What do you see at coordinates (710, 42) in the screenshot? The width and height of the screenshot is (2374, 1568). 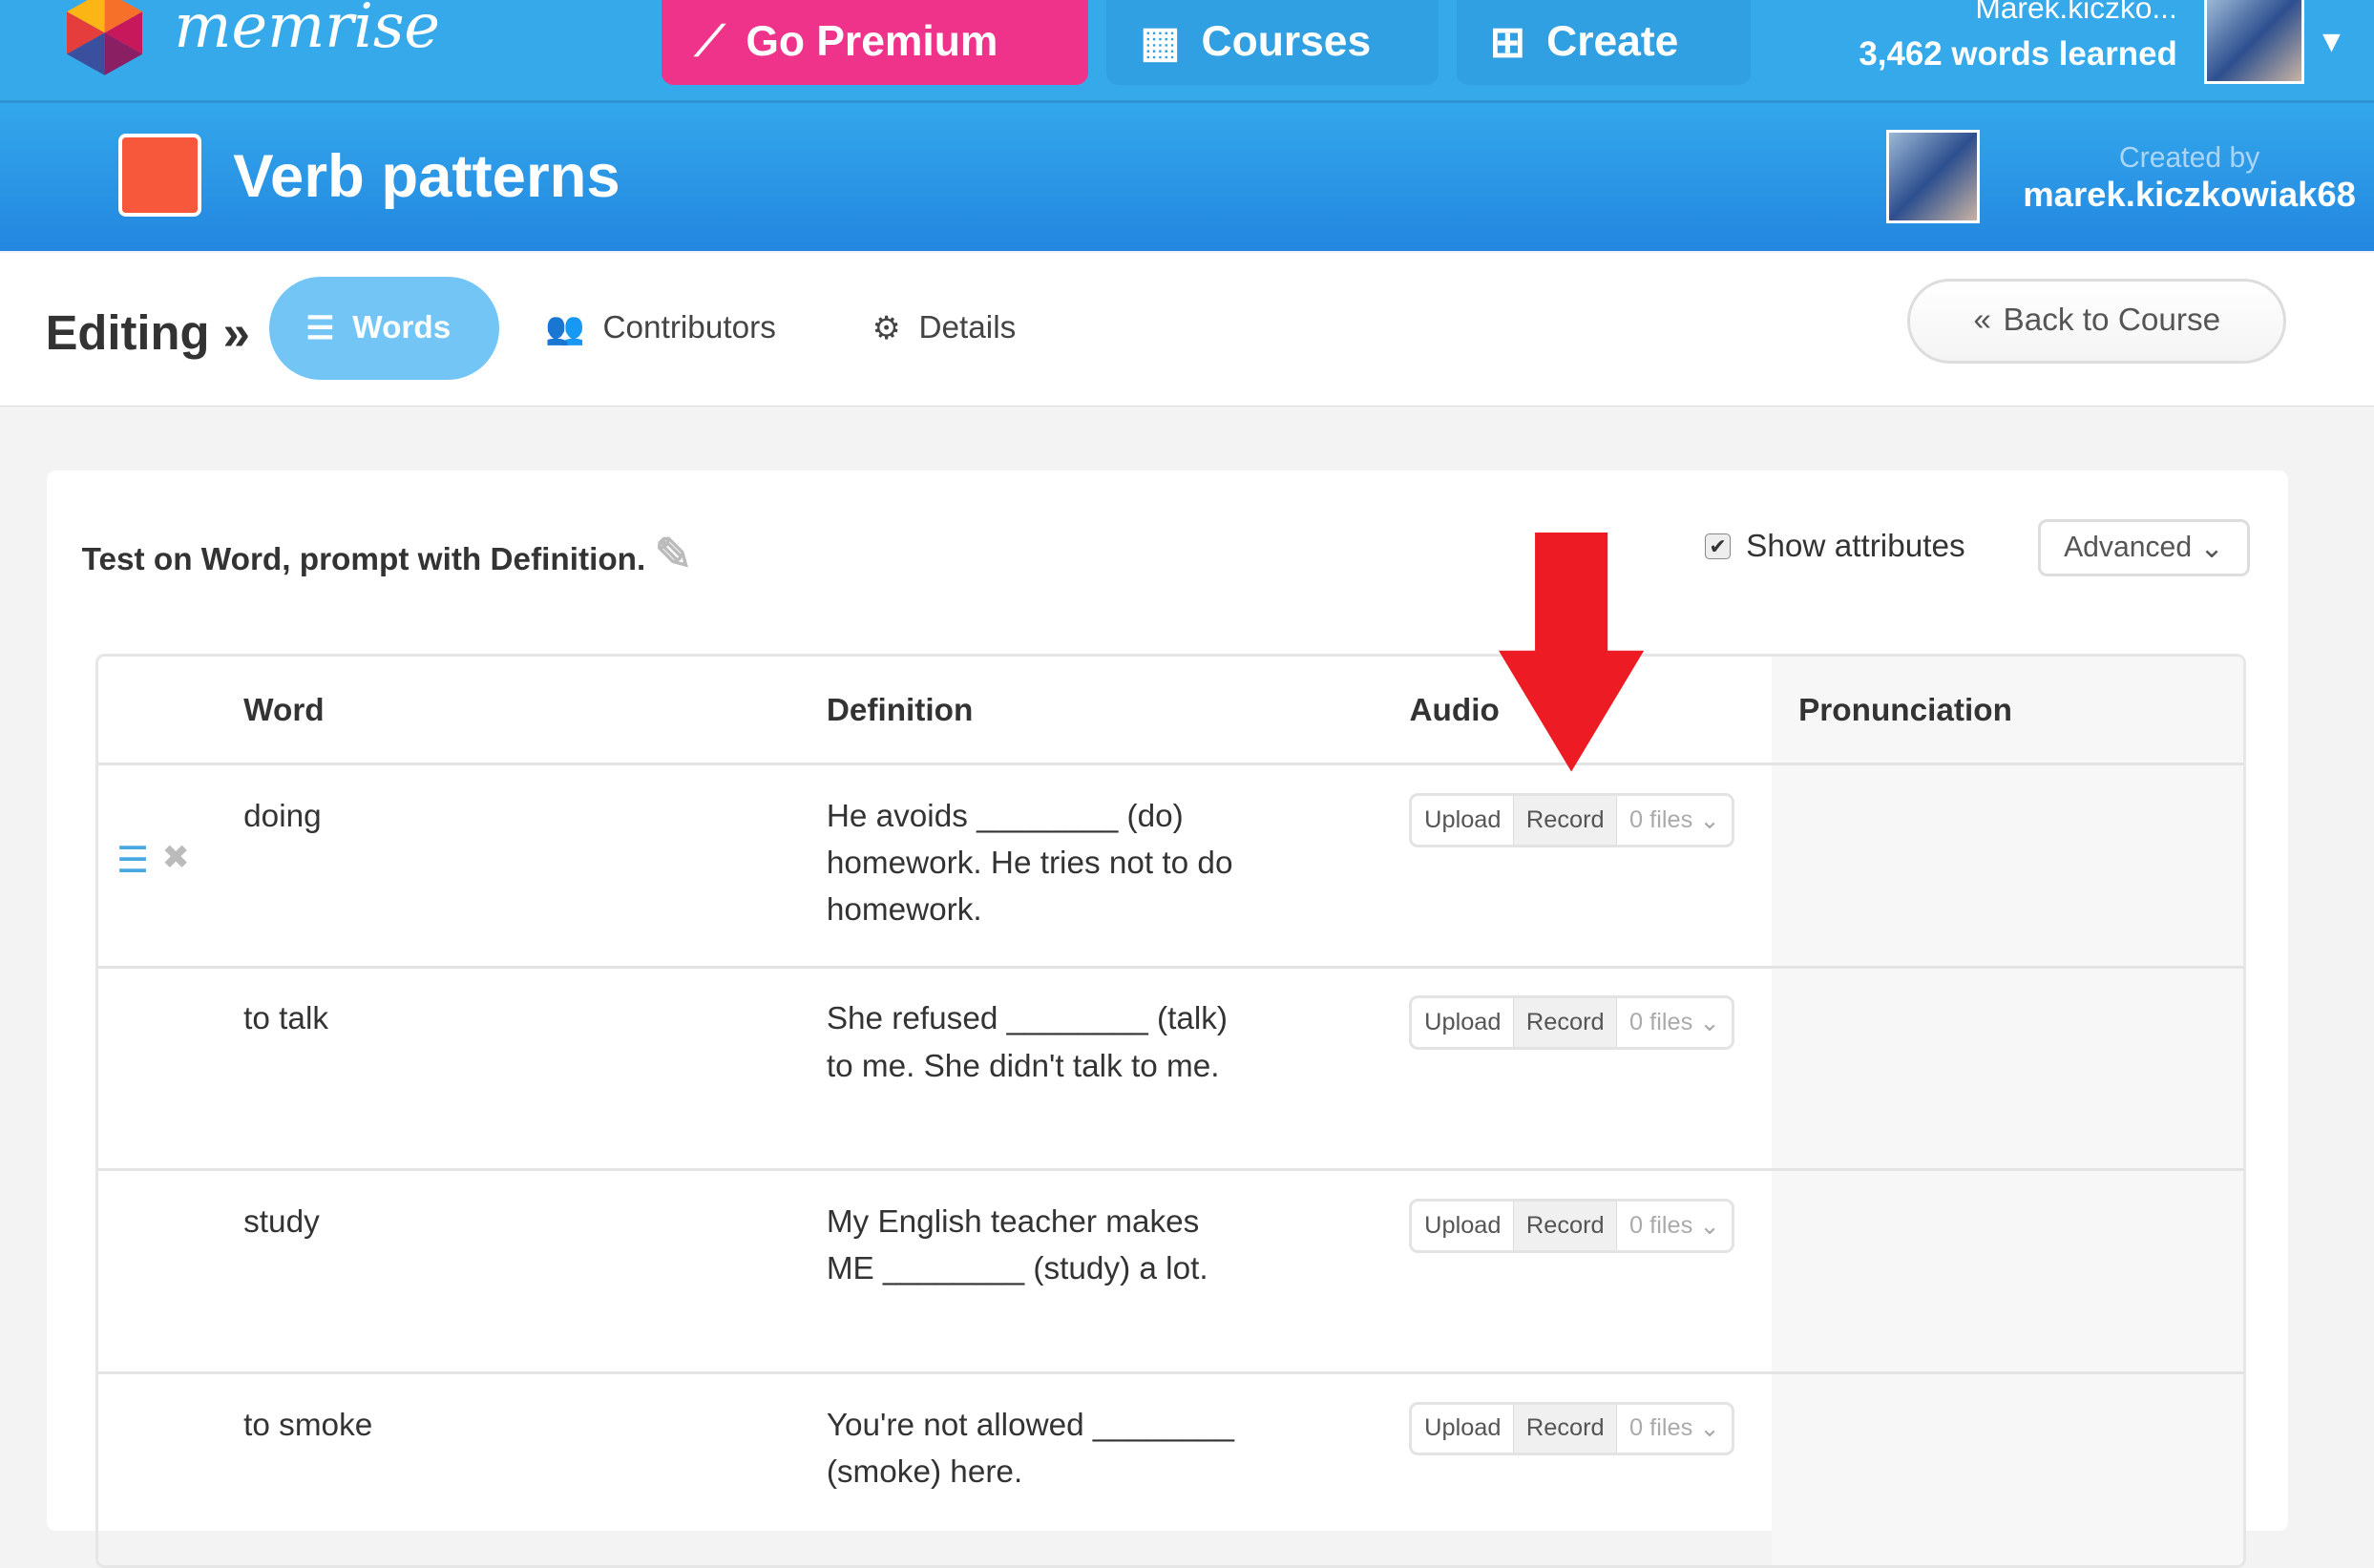 I see `chart-icon: ⟋` at bounding box center [710, 42].